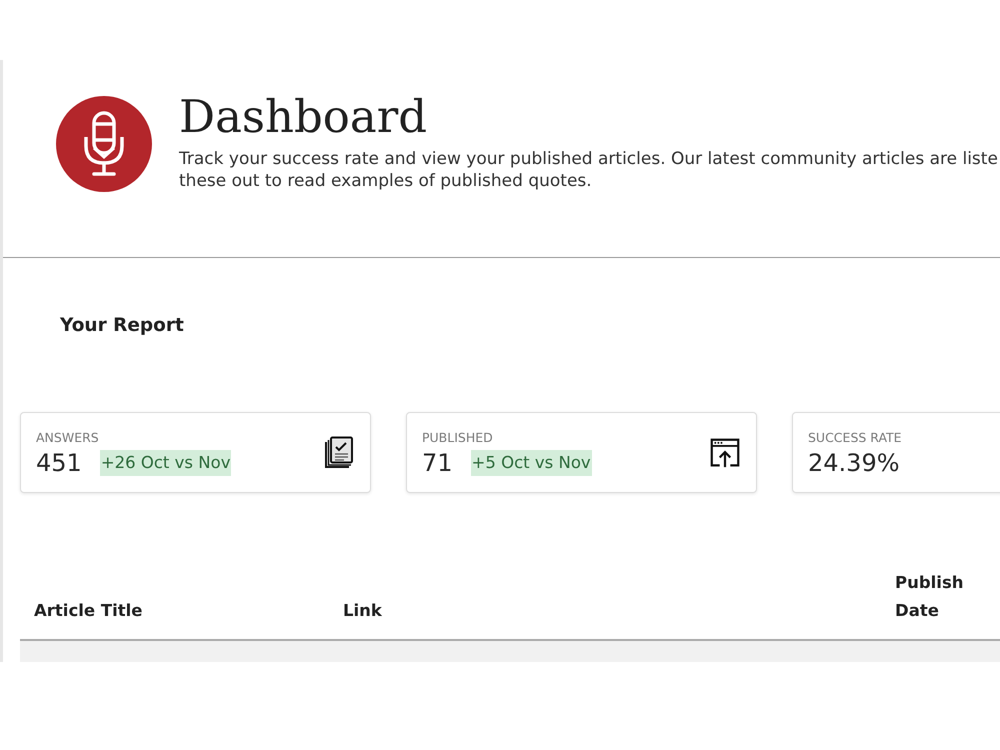 Image resolution: width=1000 pixels, height=750 pixels. Describe the element at coordinates (67, 438) in the screenshot. I see `stat-label: ANSWERS` at that location.